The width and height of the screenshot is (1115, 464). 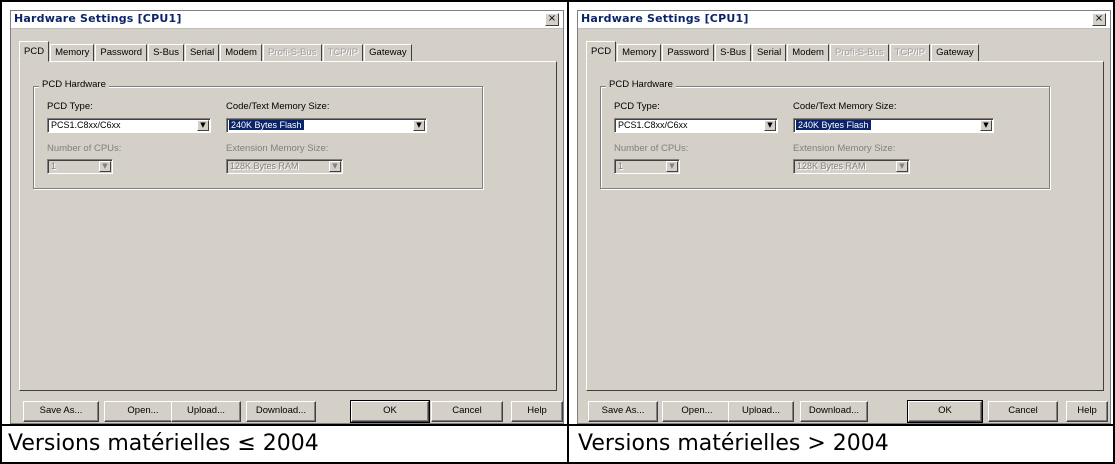 What do you see at coordinates (568, 232) in the screenshot?
I see `border-middle` at bounding box center [568, 232].